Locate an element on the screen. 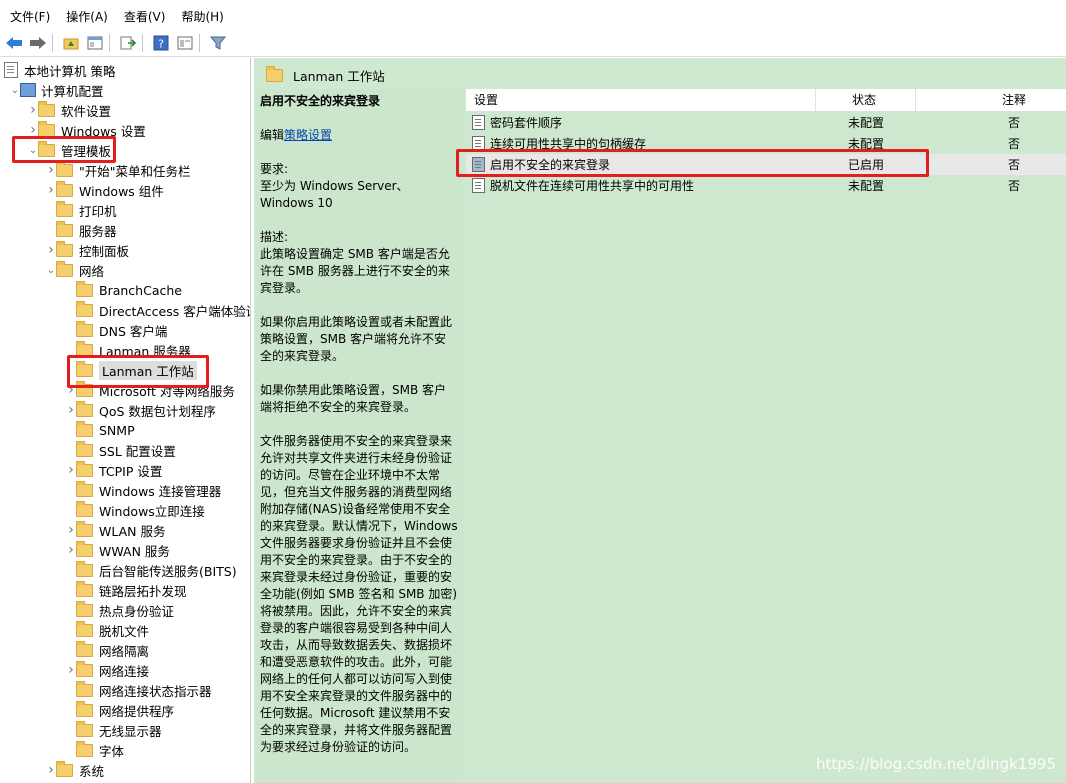 The image size is (1066, 783). tree-item-label: 服务器 is located at coordinates (98, 231).